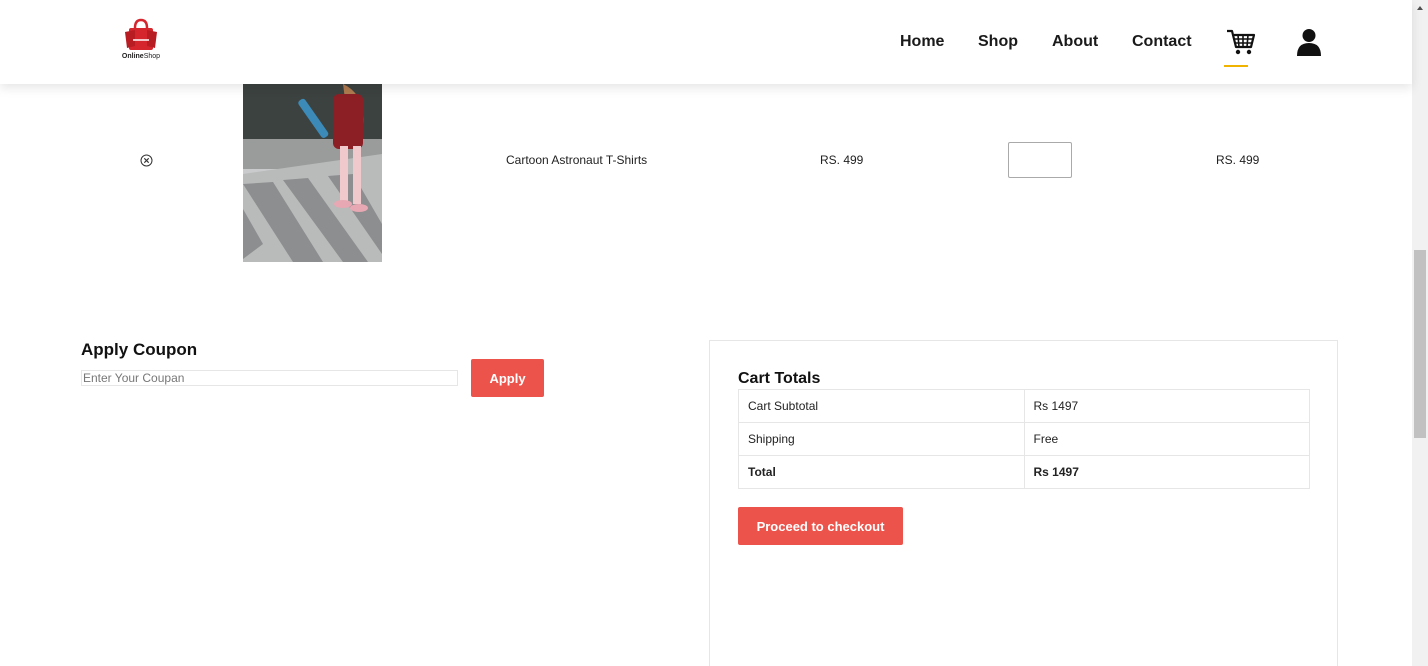 The height and width of the screenshot is (666, 1428). What do you see at coordinates (1420, 344) in the screenshot?
I see `scrollbar-thumb` at bounding box center [1420, 344].